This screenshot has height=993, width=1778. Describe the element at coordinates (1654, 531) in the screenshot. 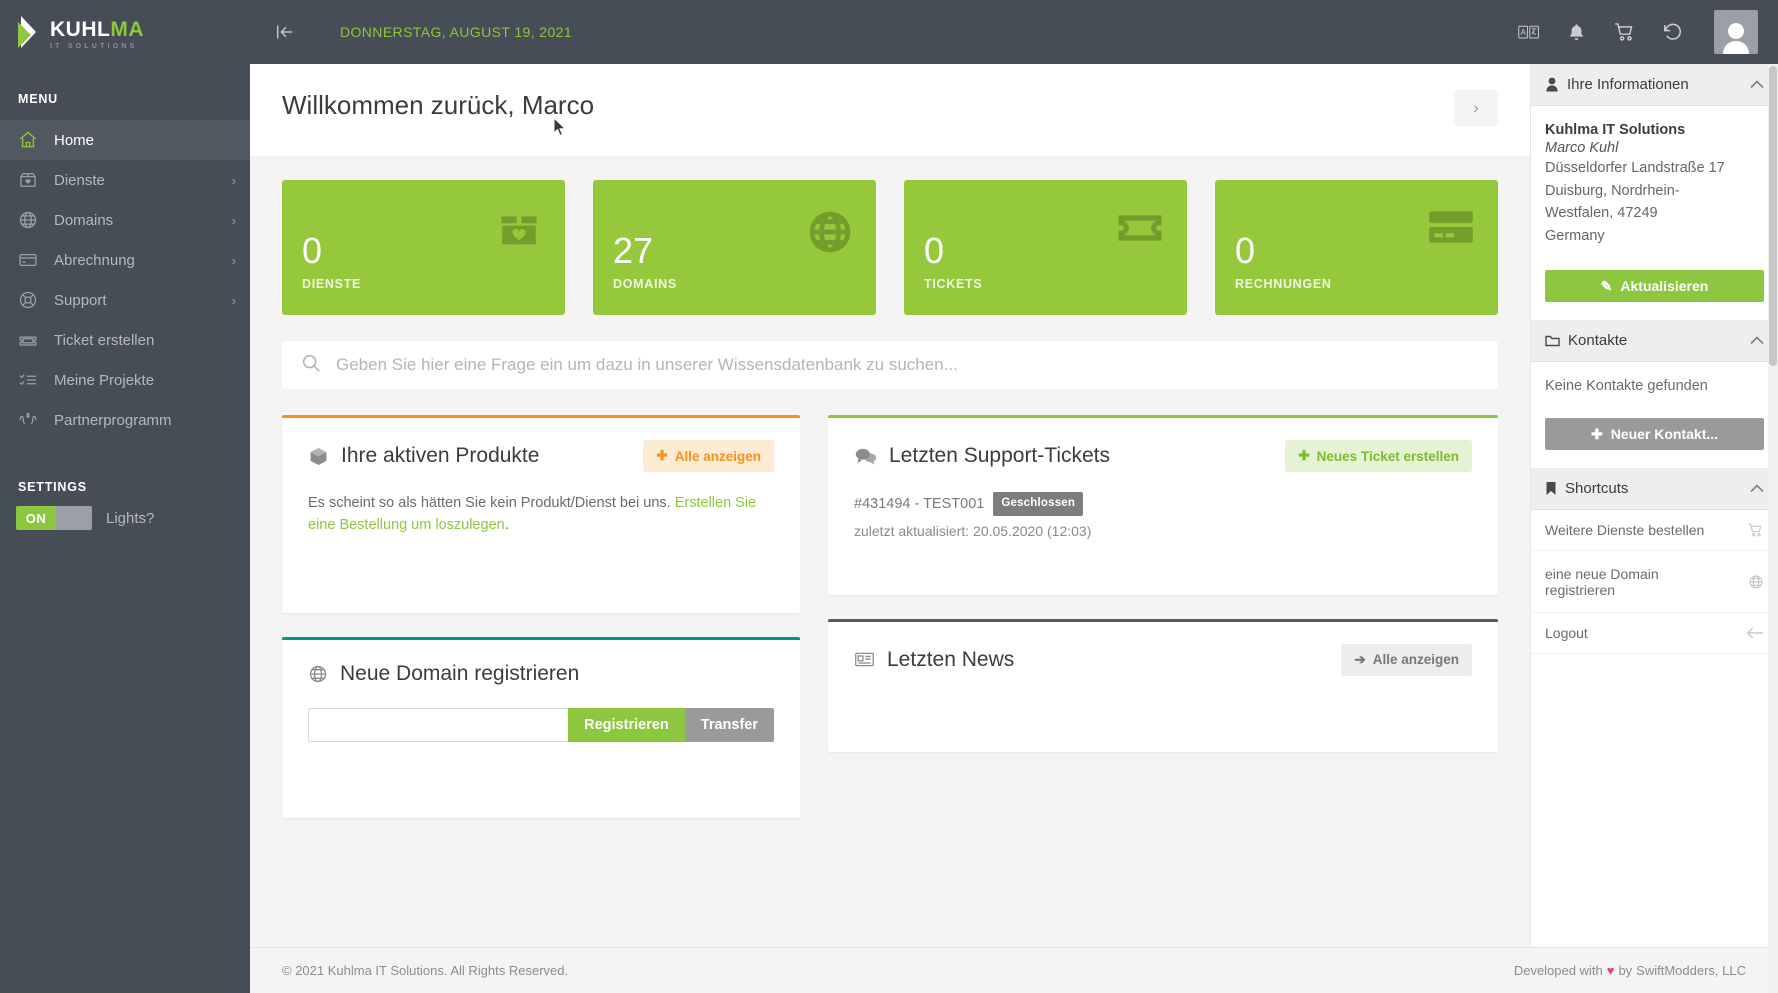

I see `shortcut-order-services: Weitere Dienste bestellen` at that location.